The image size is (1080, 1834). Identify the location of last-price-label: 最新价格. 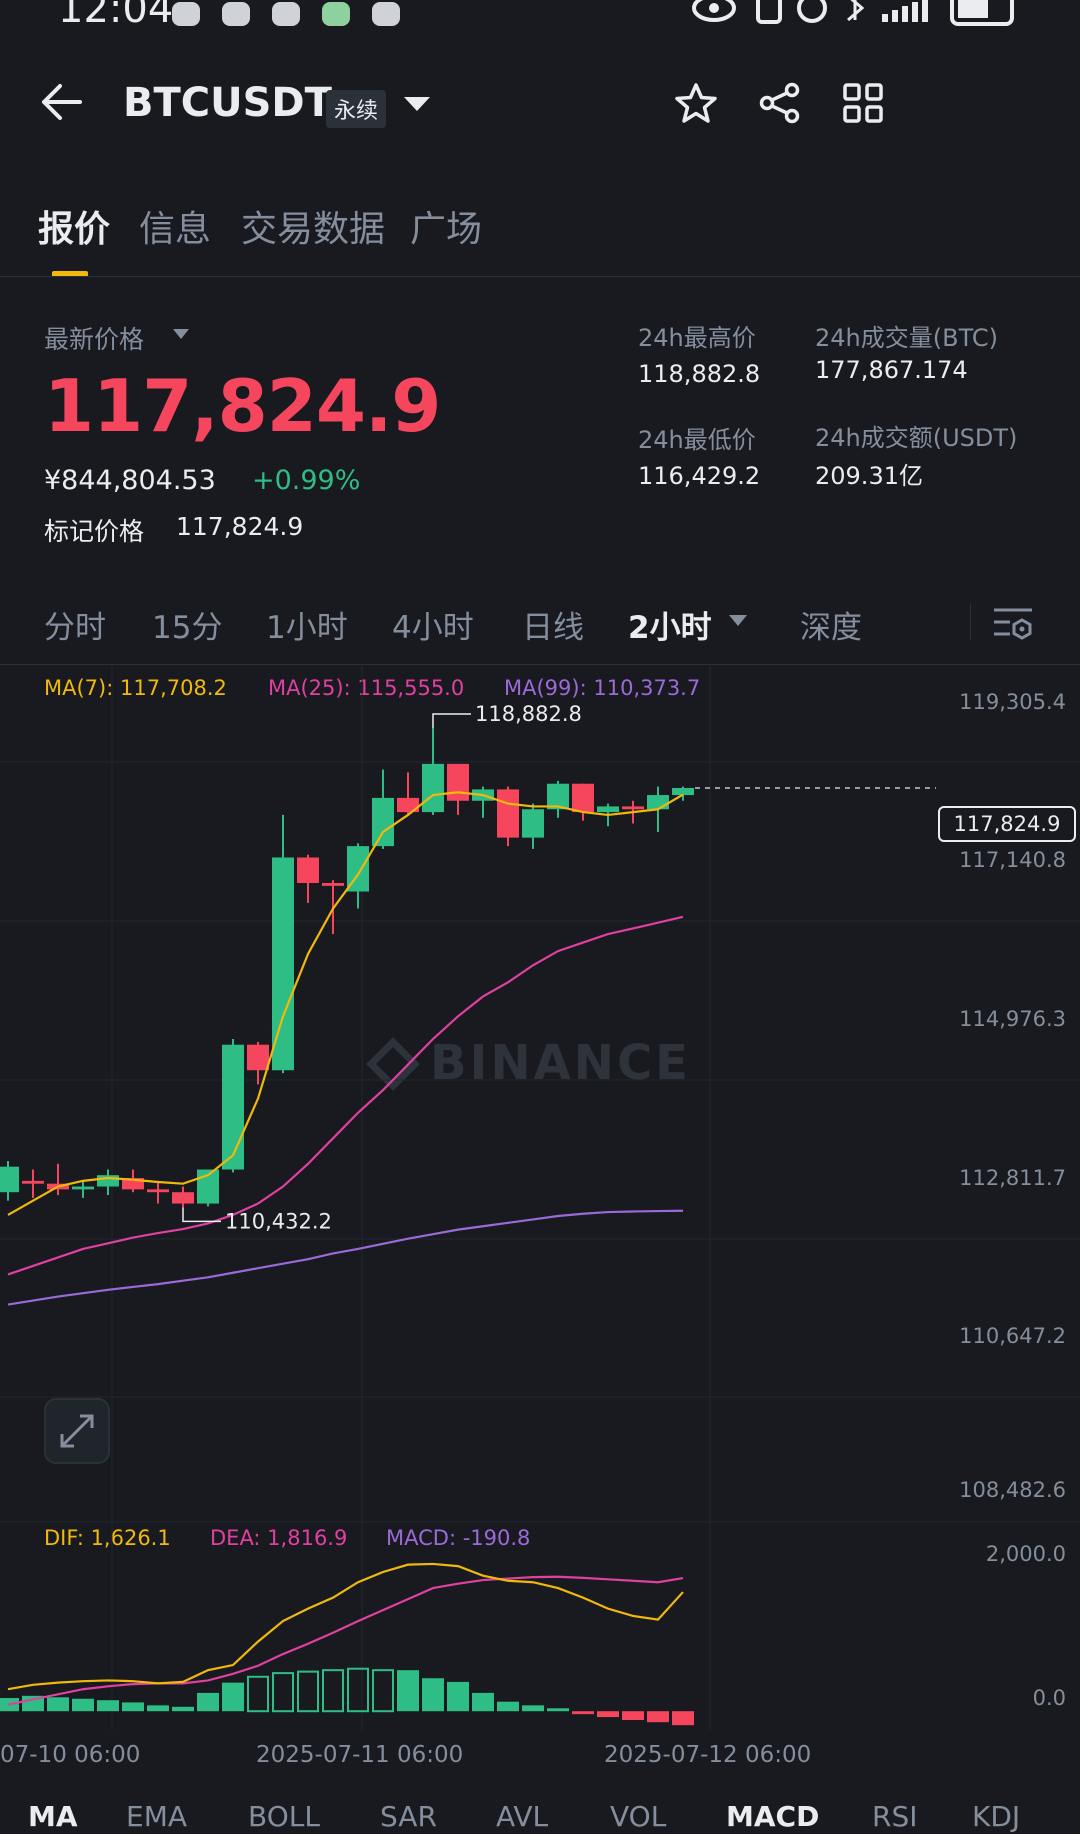
(94, 338).